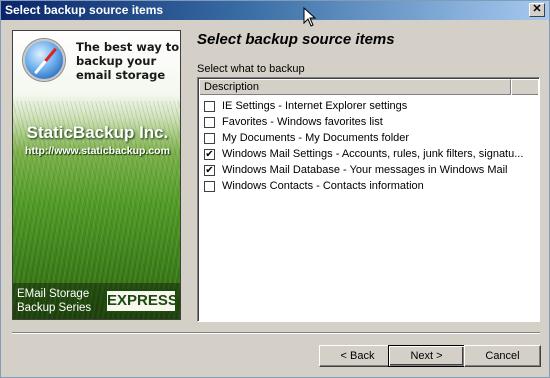 The width and height of the screenshot is (550, 378). What do you see at coordinates (357, 356) in the screenshot?
I see `back-button: < Back` at bounding box center [357, 356].